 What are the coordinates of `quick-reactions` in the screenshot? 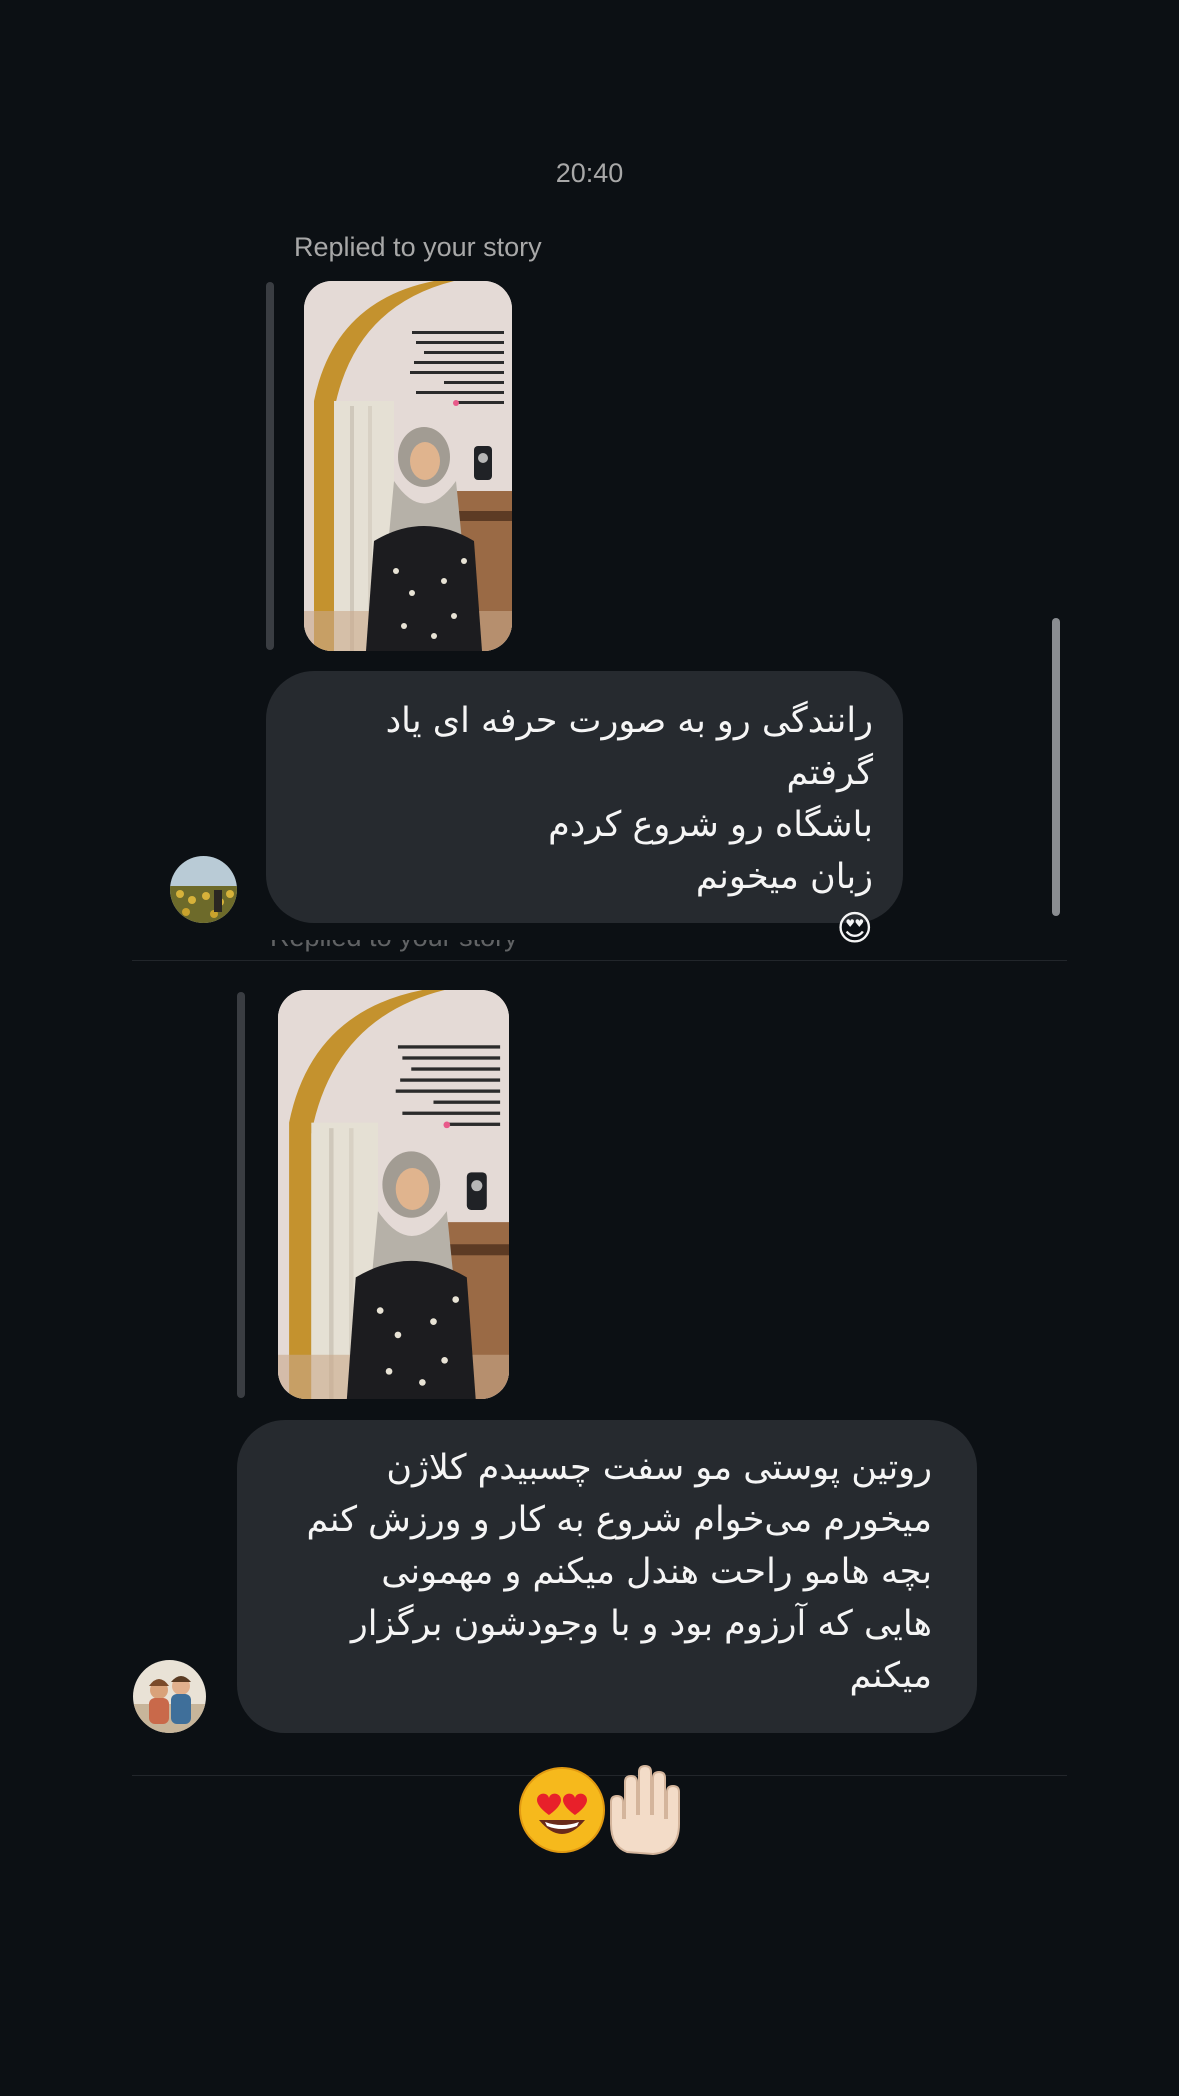 It's located at (610, 1810).